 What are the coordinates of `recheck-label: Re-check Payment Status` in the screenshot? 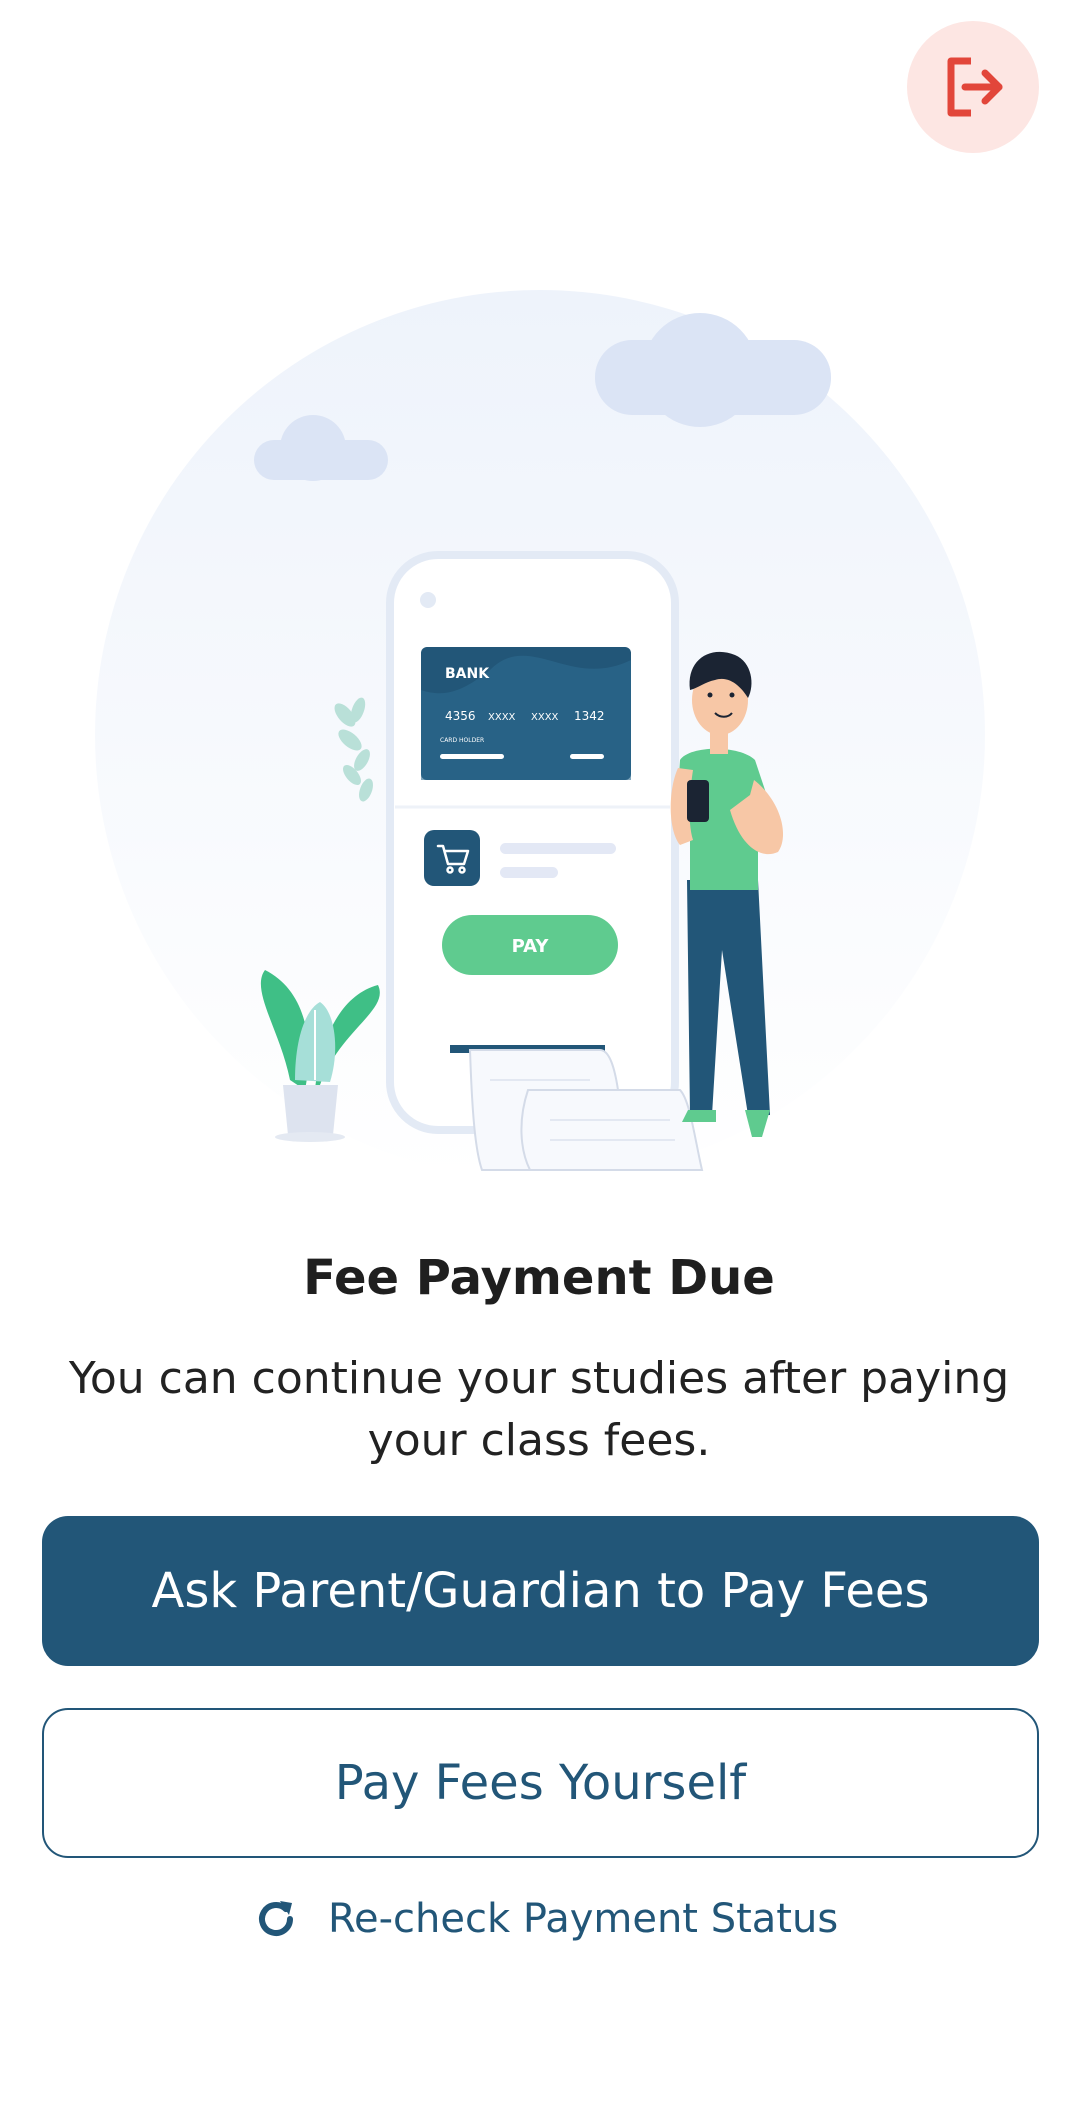 It's located at (583, 1919).